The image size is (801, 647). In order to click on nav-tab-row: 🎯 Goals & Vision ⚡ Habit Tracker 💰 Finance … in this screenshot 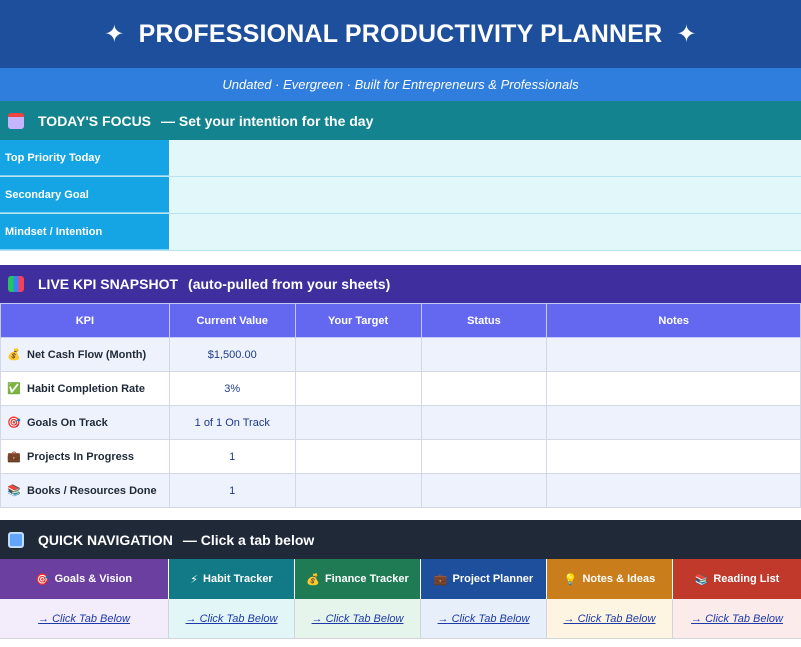, I will do `click(400, 579)`.